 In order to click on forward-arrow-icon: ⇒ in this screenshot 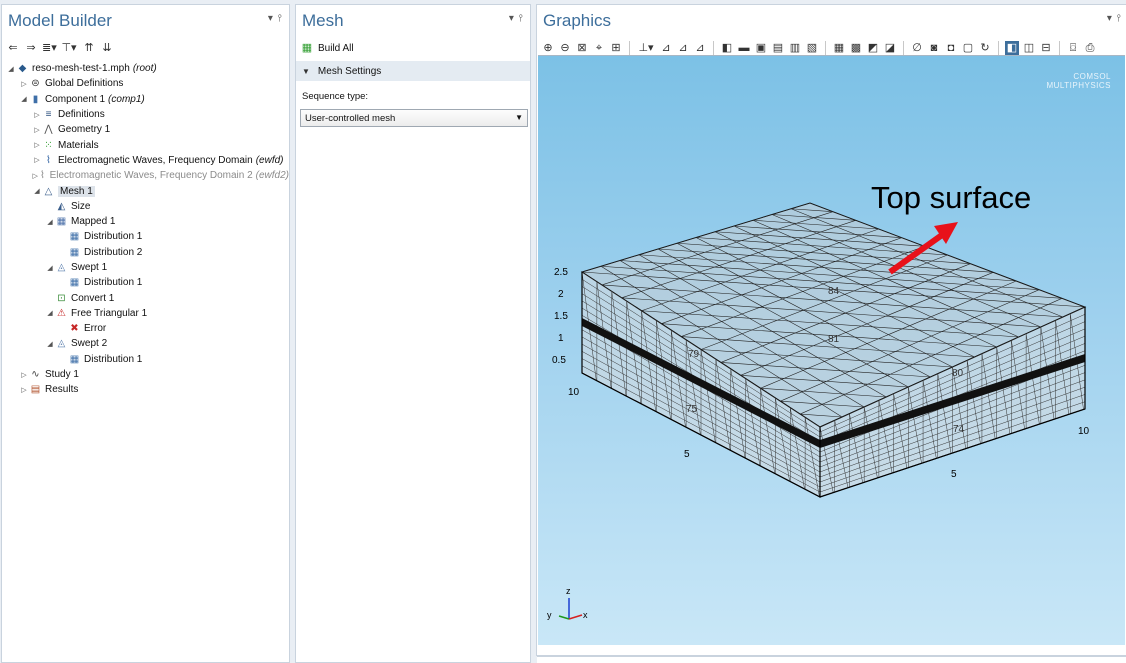, I will do `click(31, 48)`.